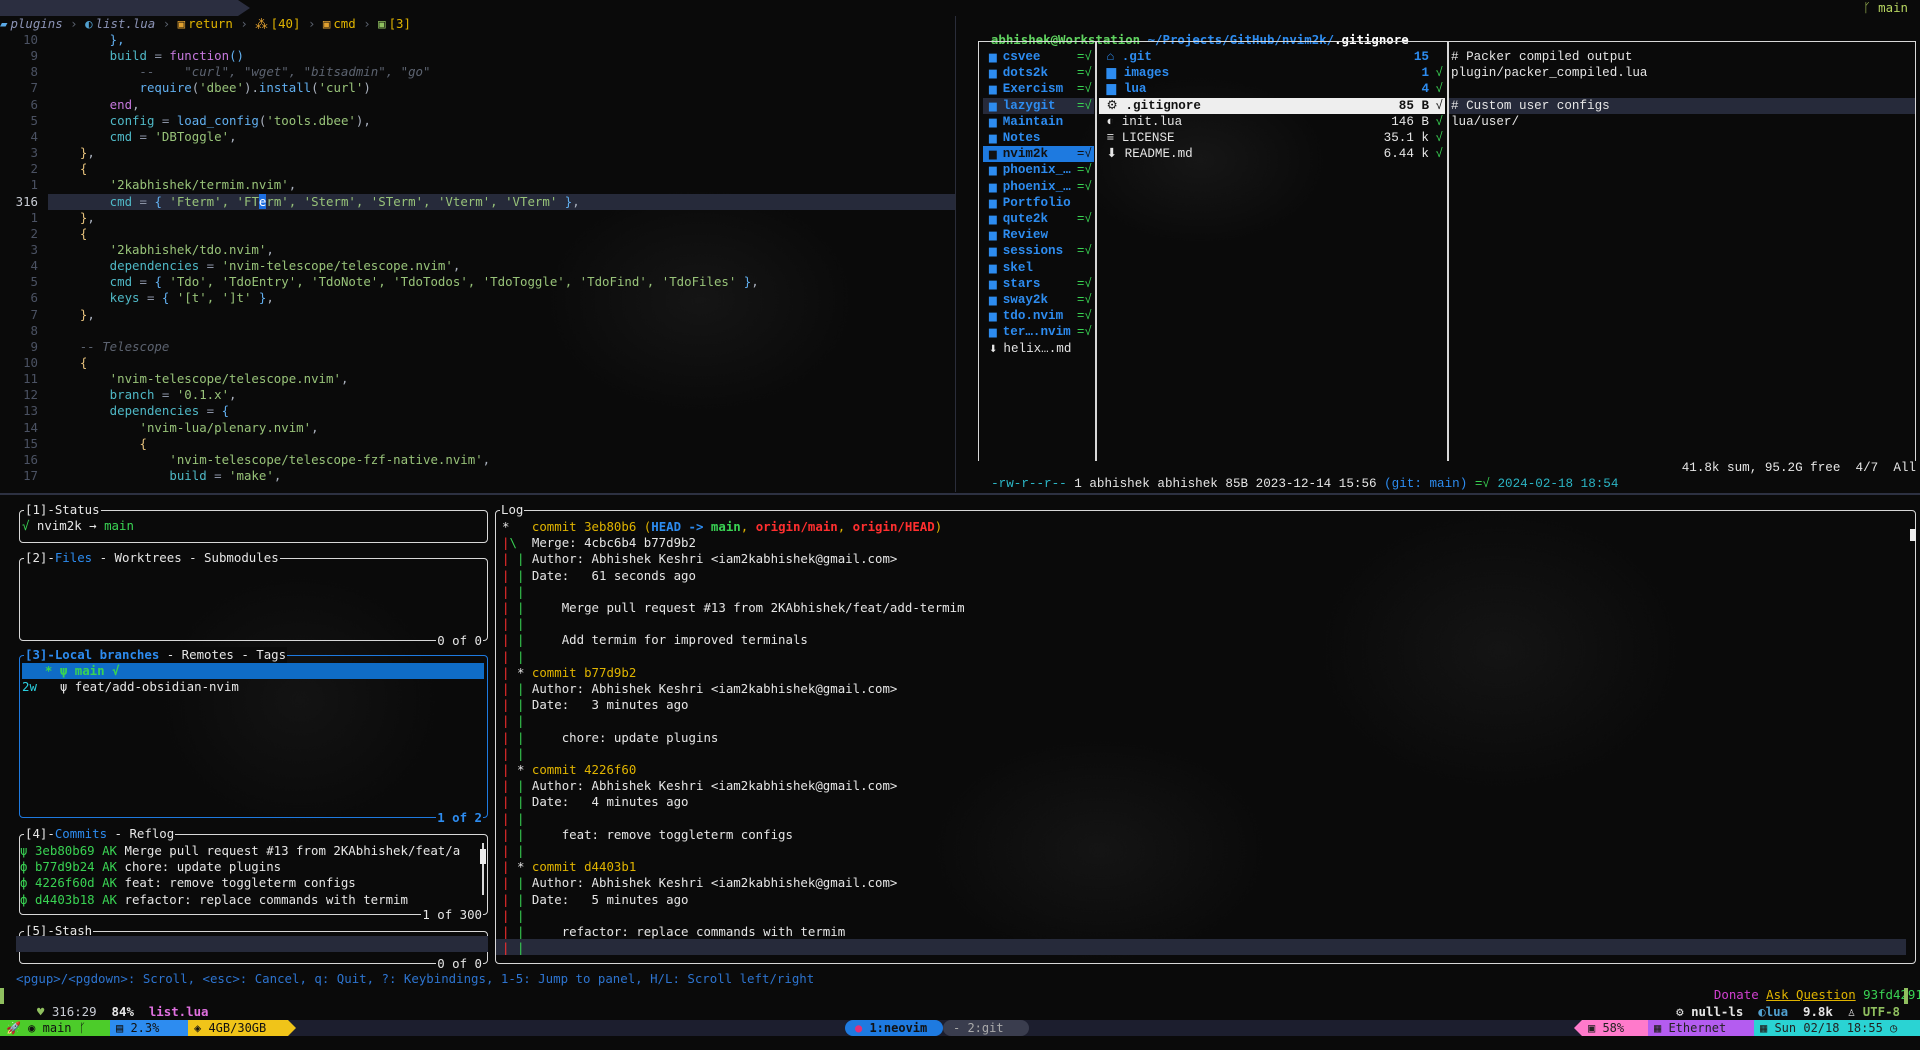 Image resolution: width=1920 pixels, height=1050 pixels. I want to click on commit-author: AK, so click(110, 867).